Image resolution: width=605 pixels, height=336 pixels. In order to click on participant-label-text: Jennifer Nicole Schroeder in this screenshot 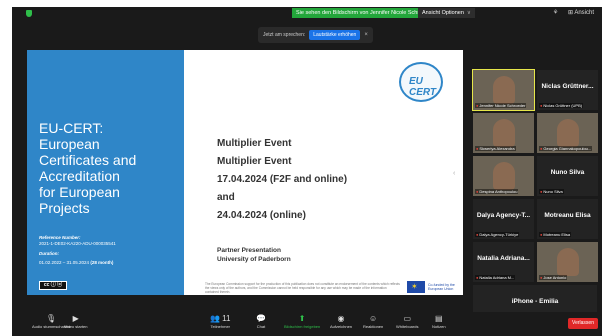, I will do `click(502, 105)`.